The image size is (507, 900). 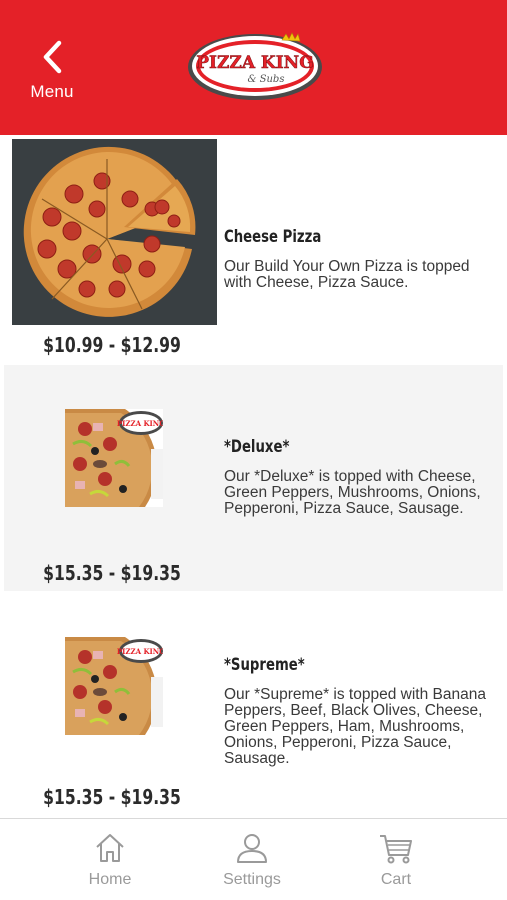 I want to click on deluxe-pizza-image: PIZZA KING, so click(x=114, y=458).